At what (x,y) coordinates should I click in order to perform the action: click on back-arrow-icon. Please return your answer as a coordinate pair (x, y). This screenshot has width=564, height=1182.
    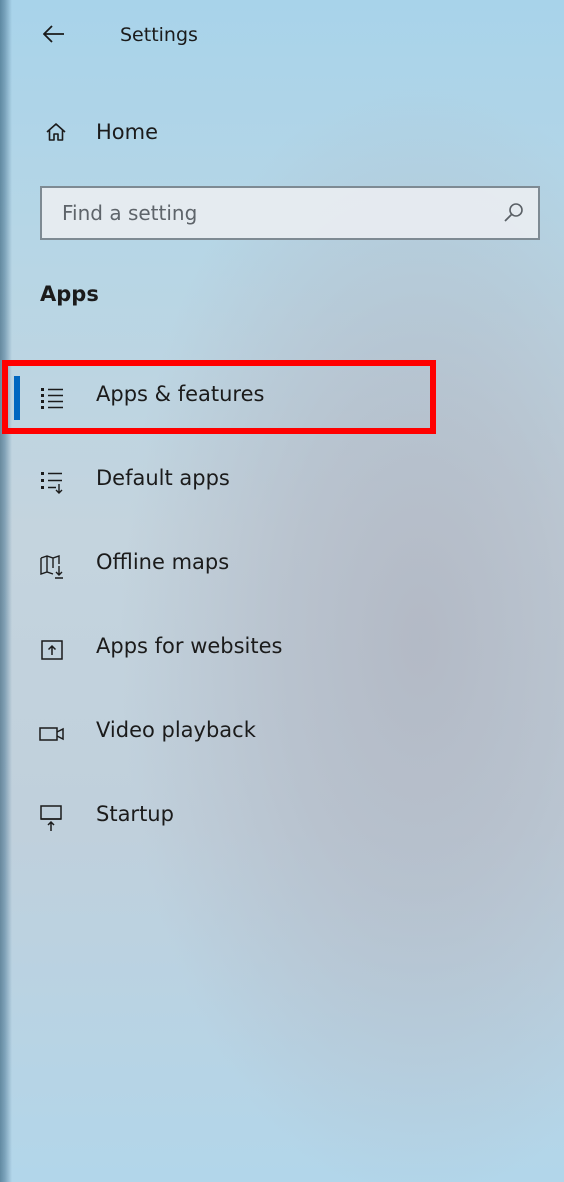
    Looking at the image, I should click on (53, 34).